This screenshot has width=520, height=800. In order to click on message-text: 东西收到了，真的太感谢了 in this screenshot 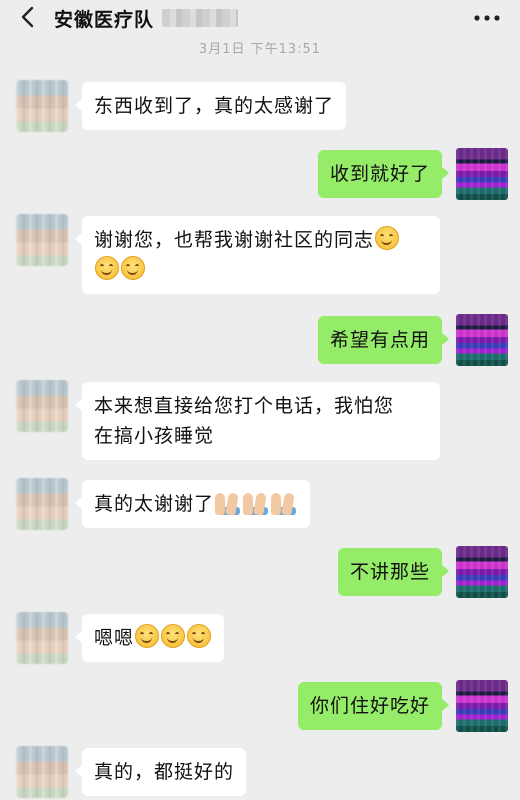, I will do `click(214, 106)`.